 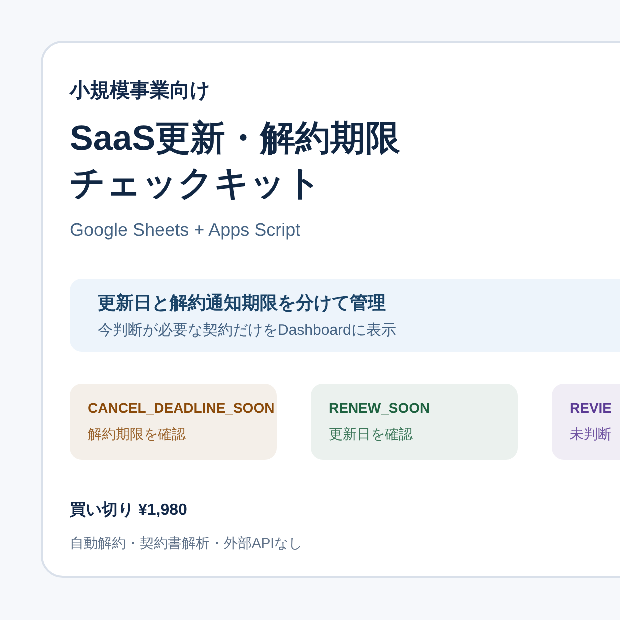 I want to click on status-label: RENEW_SOON, so click(x=379, y=408).